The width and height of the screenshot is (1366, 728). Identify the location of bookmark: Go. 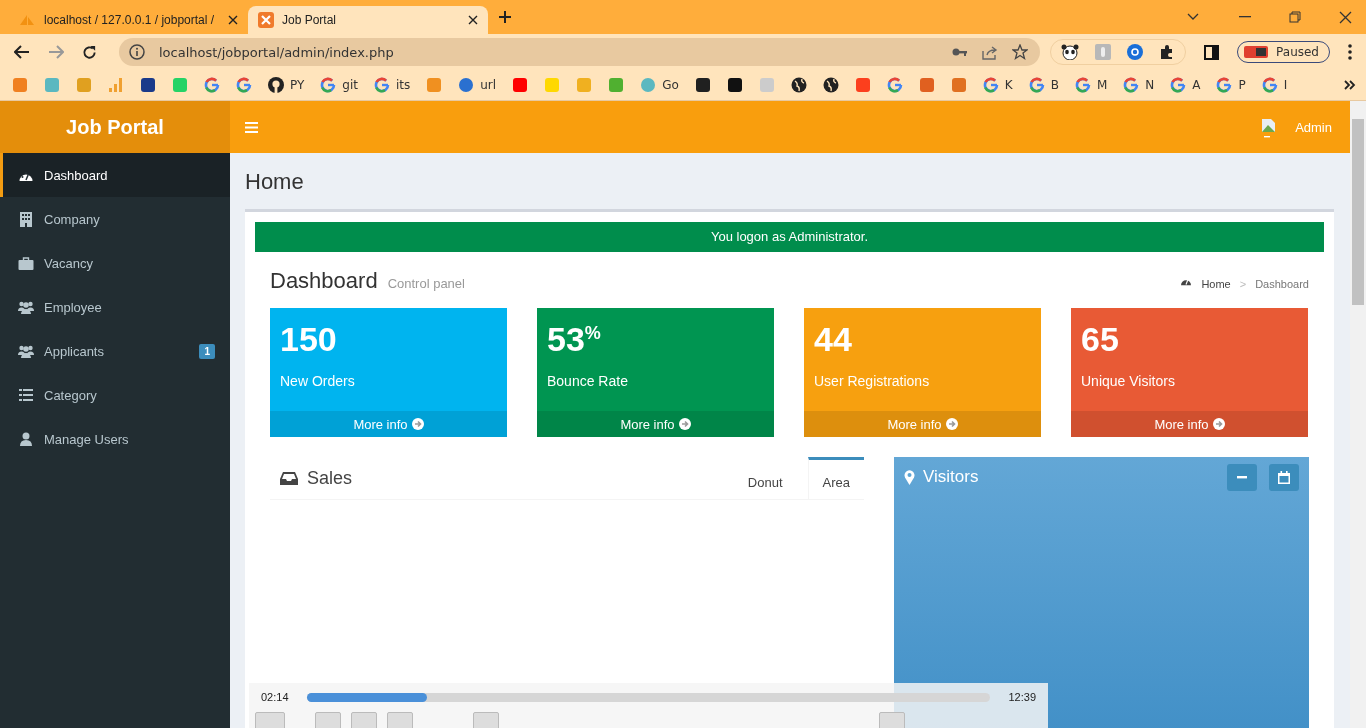
(659, 85).